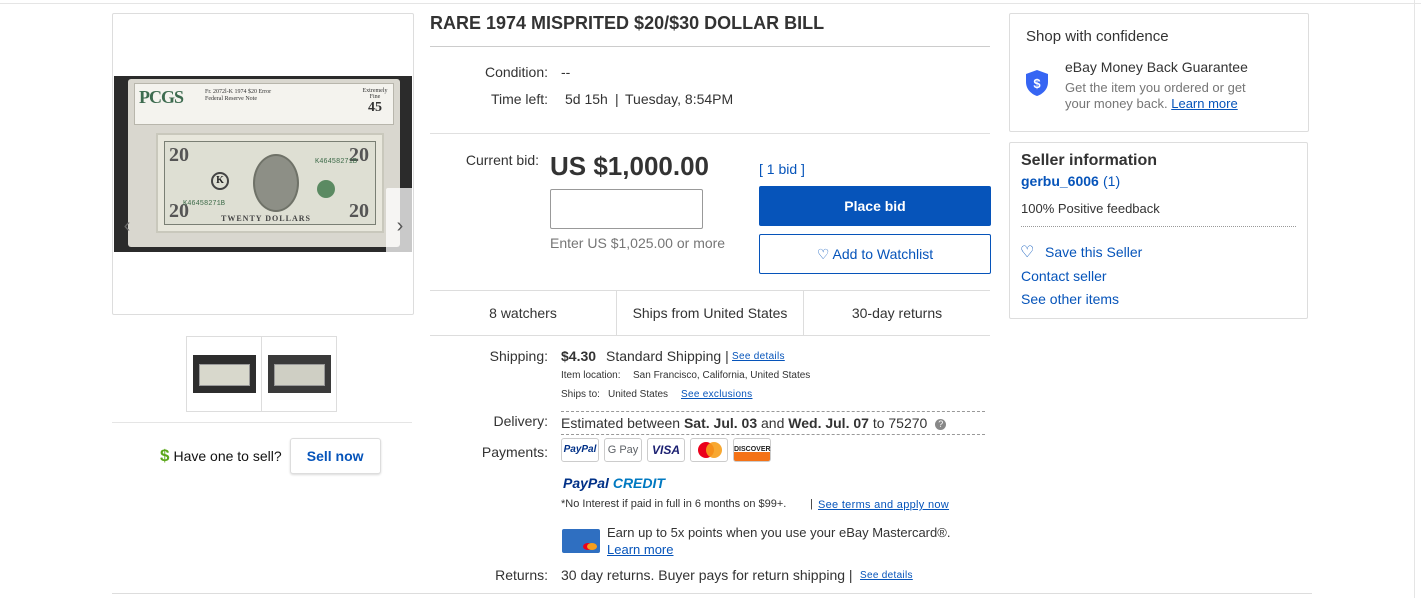 This screenshot has height=598, width=1421. Describe the element at coordinates (883, 253) in the screenshot. I see `watchlist-label: Add to Watchlist` at that location.